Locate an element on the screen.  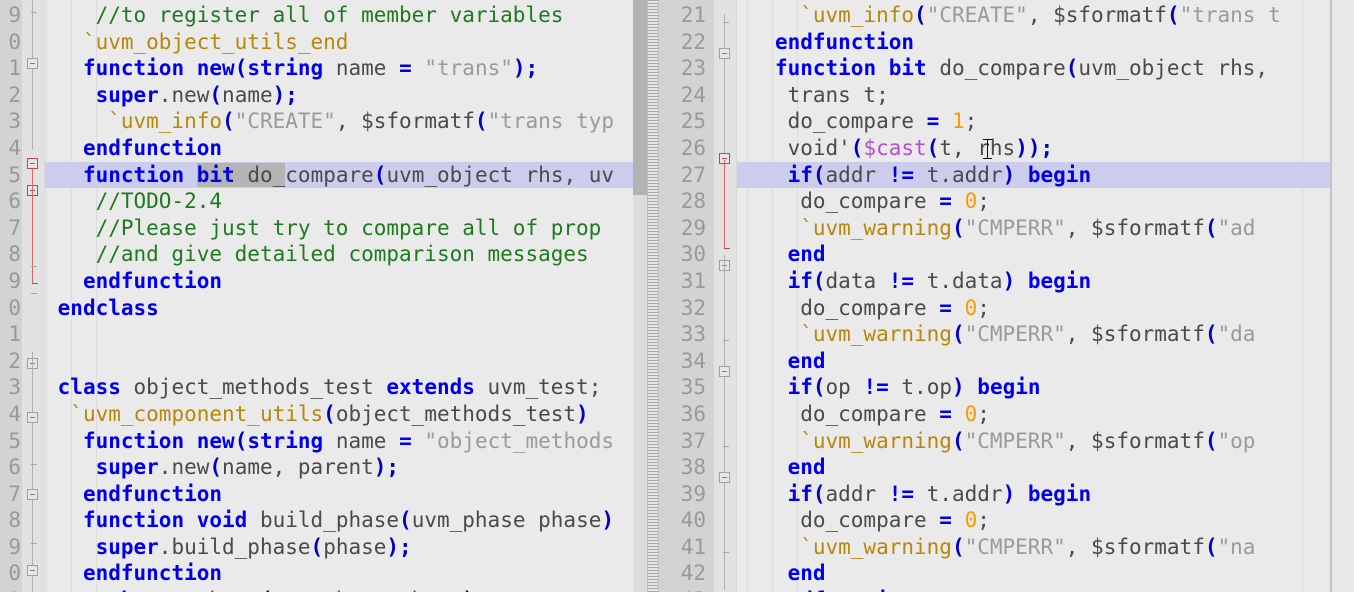
line-number: 26 is located at coordinates (693, 147).